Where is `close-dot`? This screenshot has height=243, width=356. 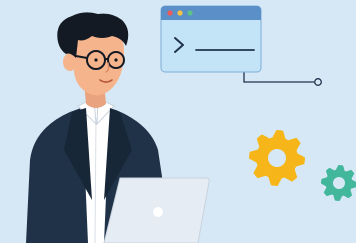 close-dot is located at coordinates (170, 13).